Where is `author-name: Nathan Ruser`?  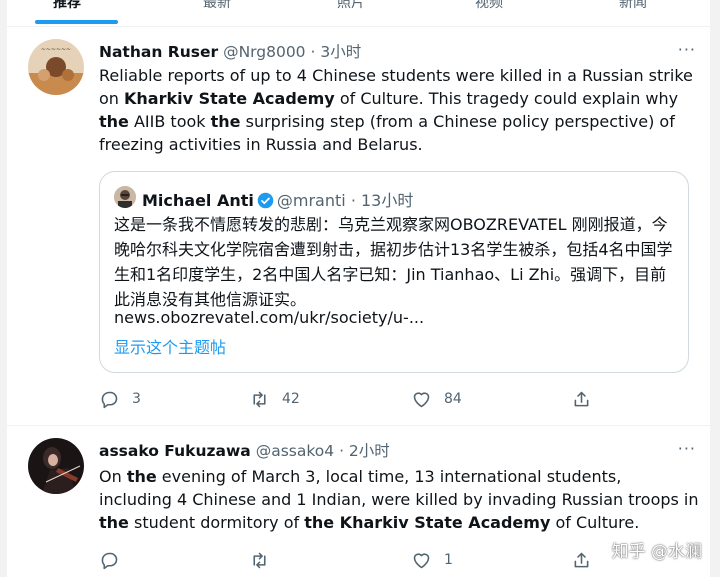 author-name: Nathan Ruser is located at coordinates (158, 52).